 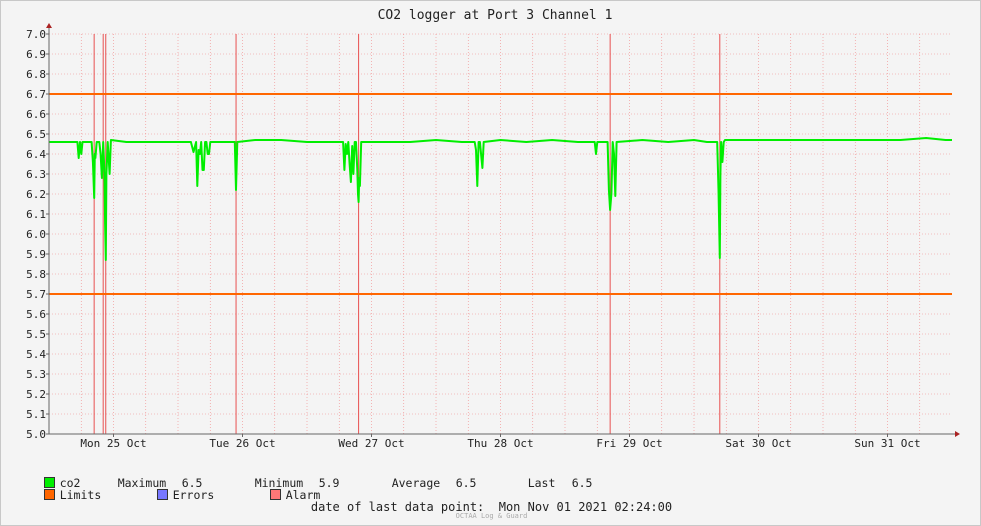 I want to click on y-tick-label: 5.5, so click(x=36, y=334).